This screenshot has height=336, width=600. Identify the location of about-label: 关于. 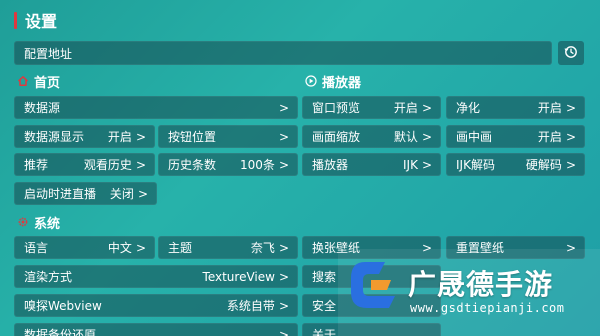
(324, 332).